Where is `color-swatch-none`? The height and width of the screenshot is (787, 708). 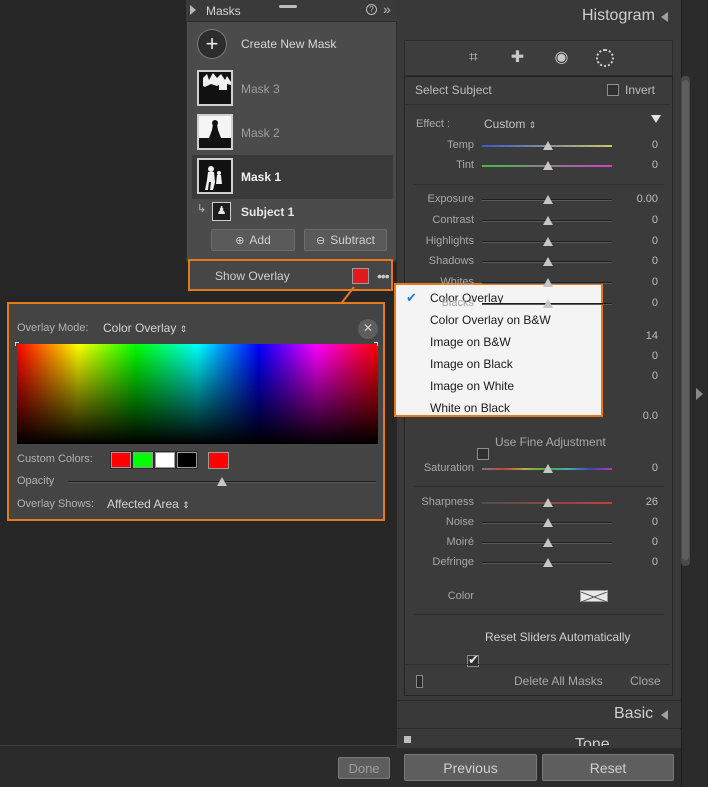
color-swatch-none is located at coordinates (594, 596).